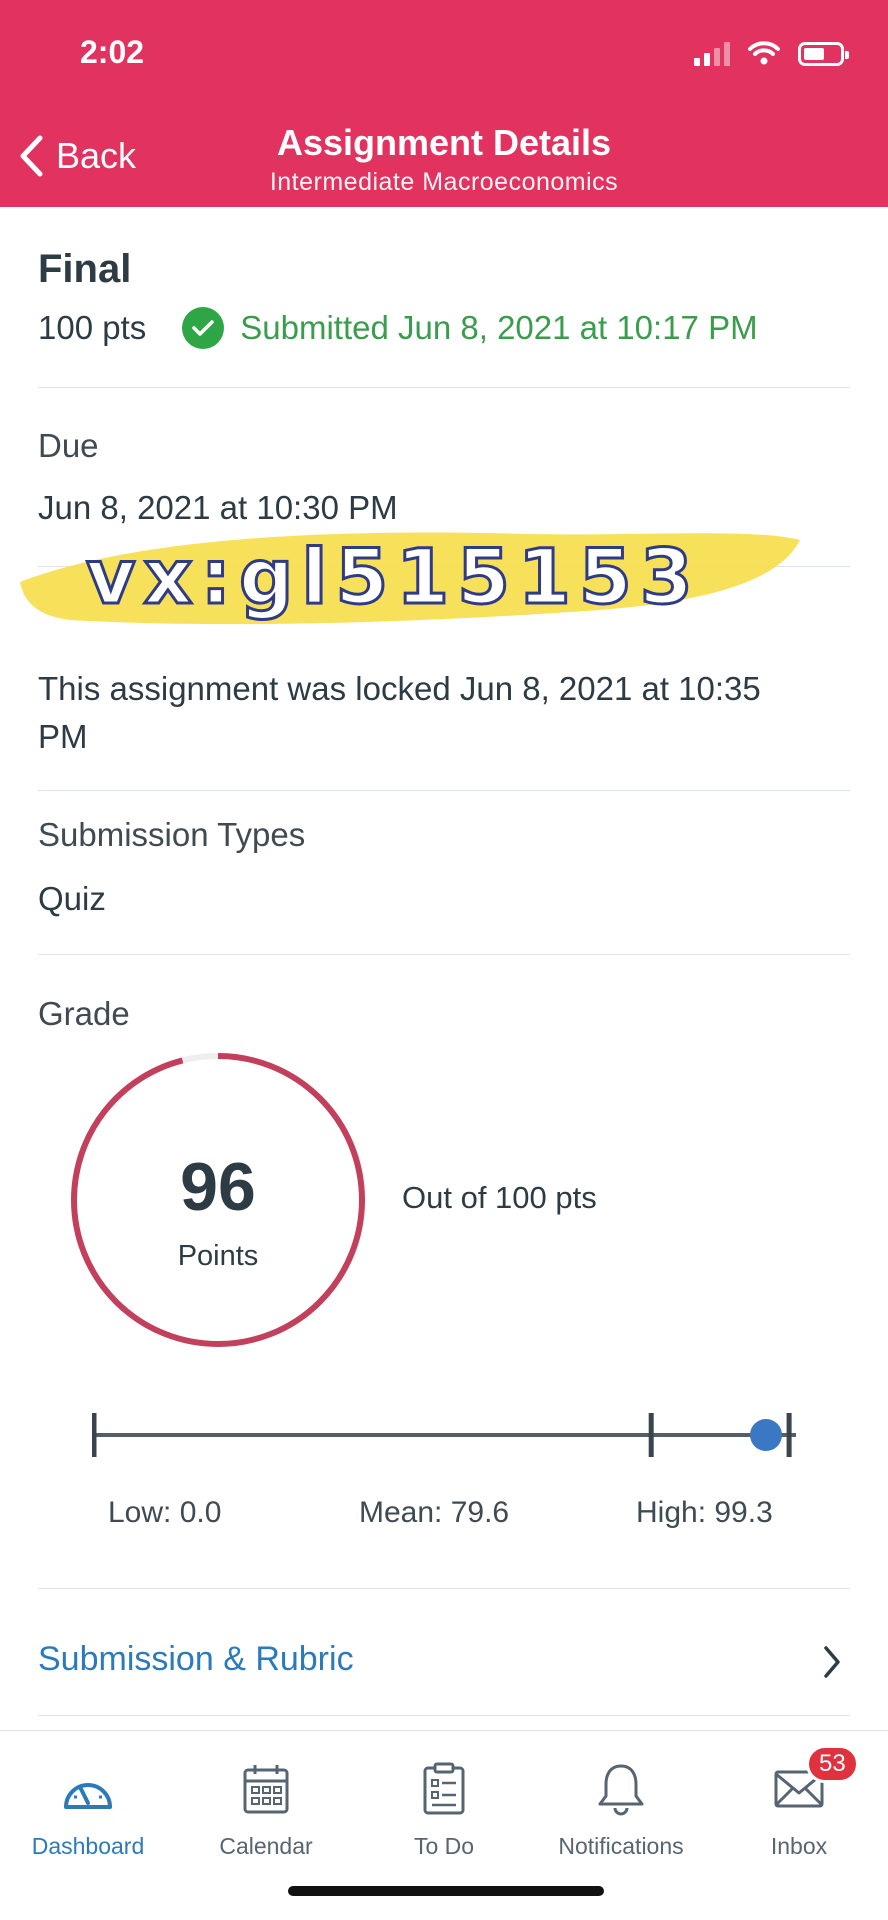 The image size is (888, 1920). I want to click on wifi-icon, so click(764, 53).